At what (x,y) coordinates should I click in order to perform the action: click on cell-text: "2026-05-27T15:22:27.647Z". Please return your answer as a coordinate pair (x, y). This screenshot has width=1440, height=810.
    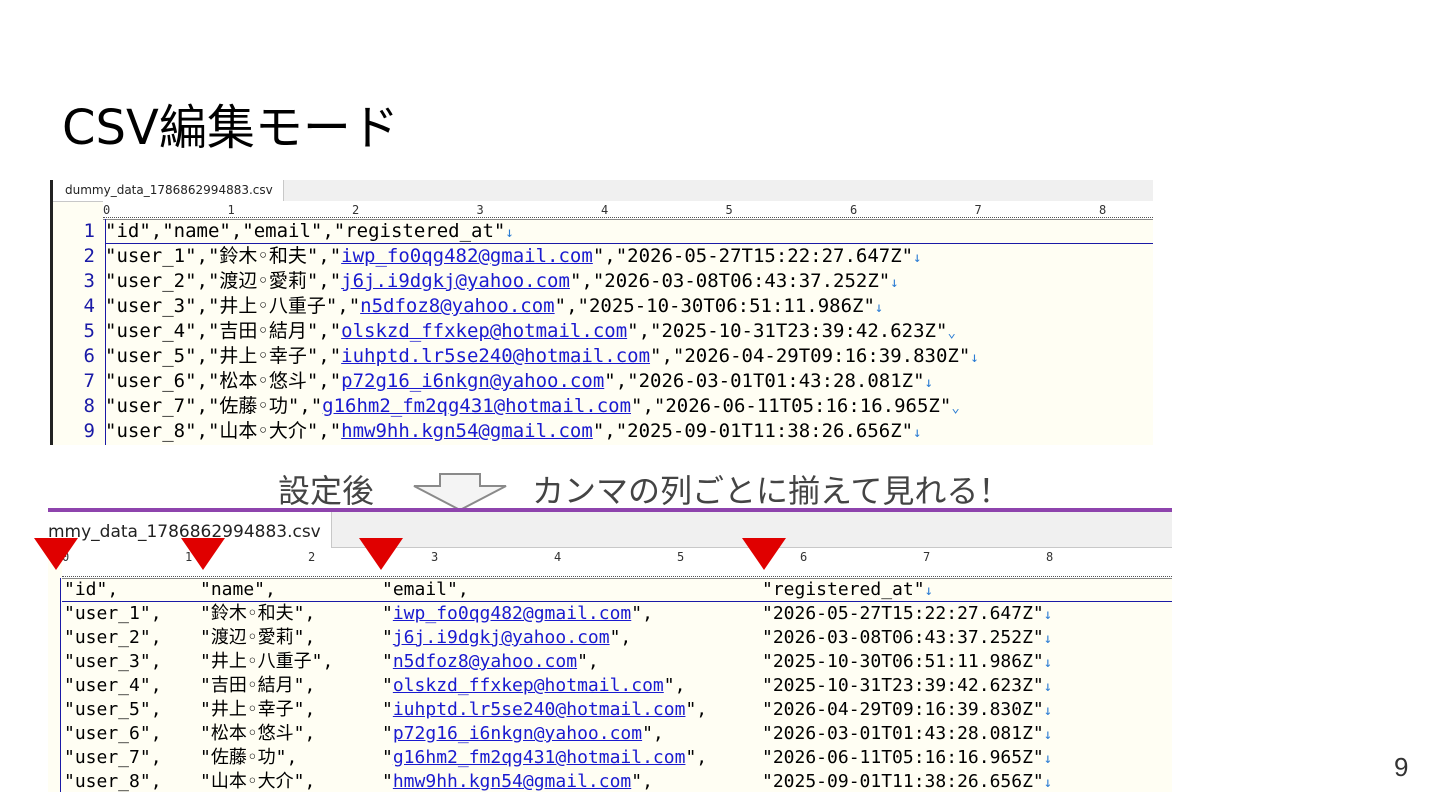
    Looking at the image, I should click on (903, 613).